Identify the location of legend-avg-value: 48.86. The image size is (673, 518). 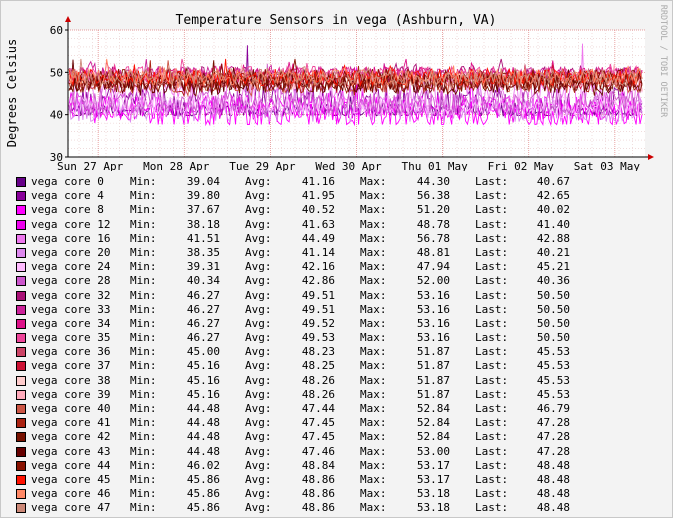
(318, 508).